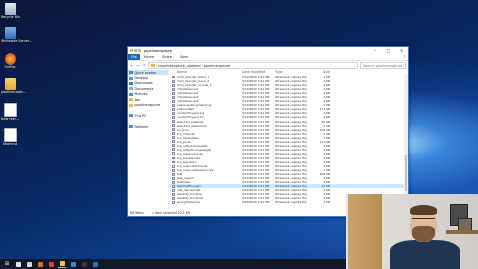  What do you see at coordinates (423, 210) in the screenshot?
I see `webcam-presenter-hair` at bounding box center [423, 210].